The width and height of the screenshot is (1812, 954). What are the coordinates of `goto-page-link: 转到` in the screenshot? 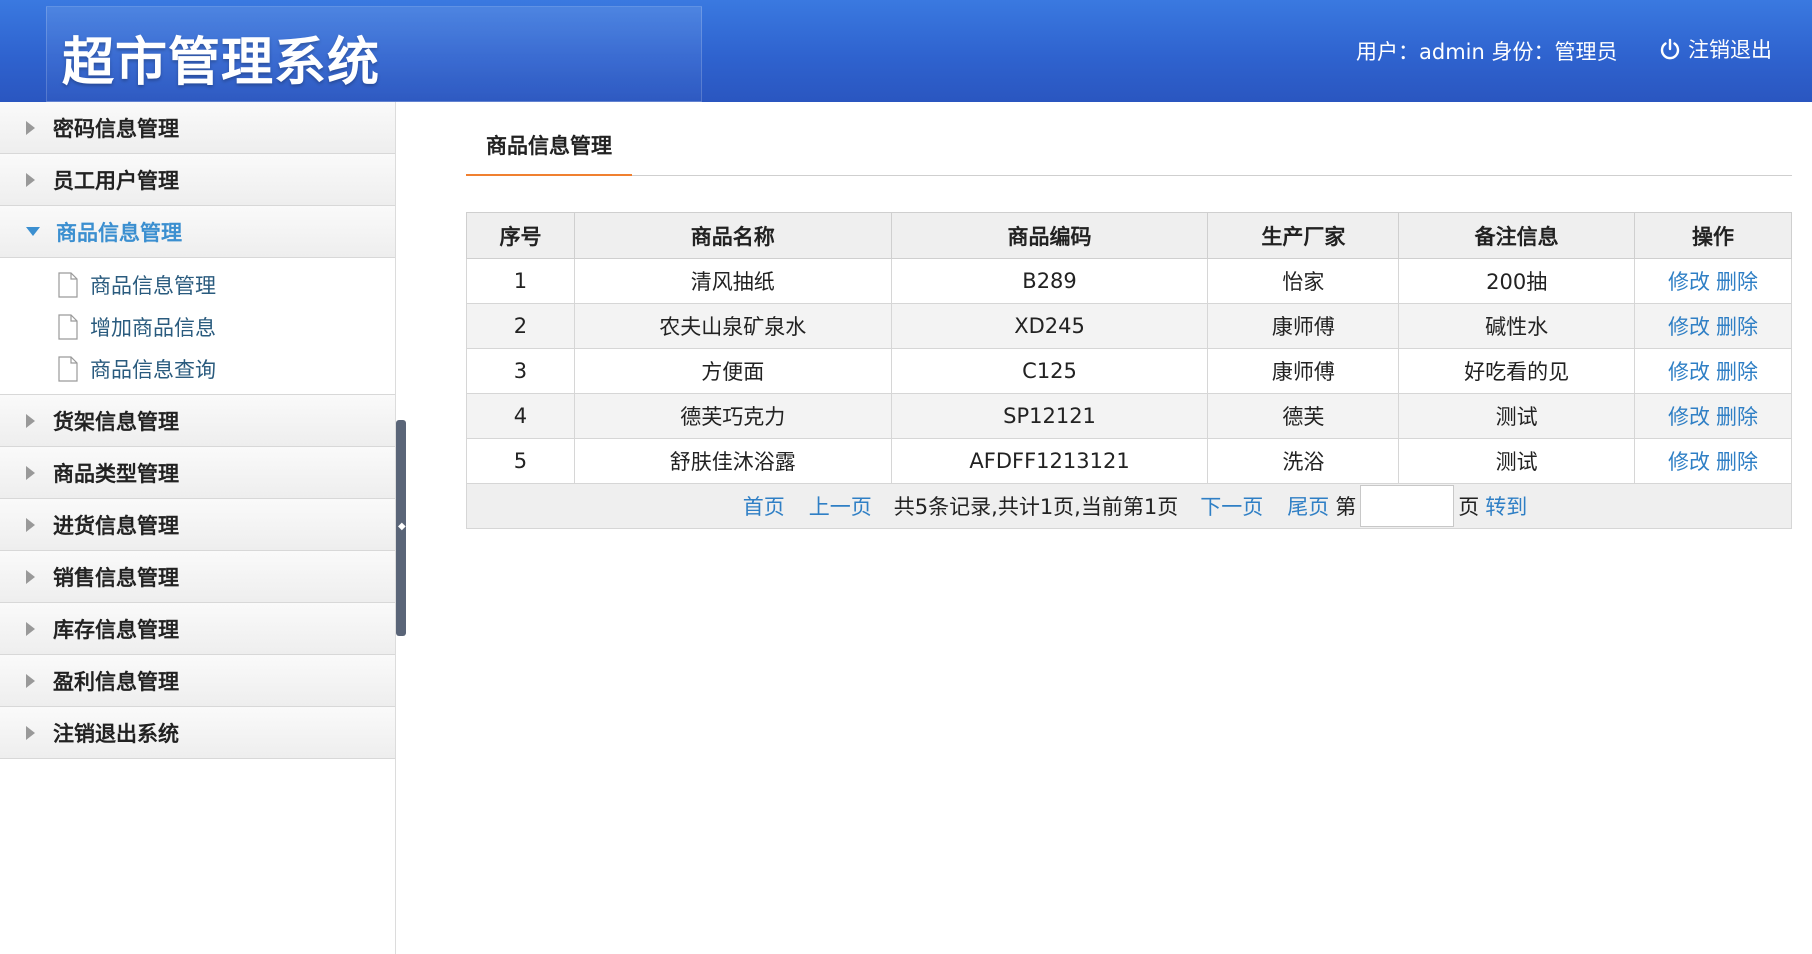 It's located at (1506, 506).